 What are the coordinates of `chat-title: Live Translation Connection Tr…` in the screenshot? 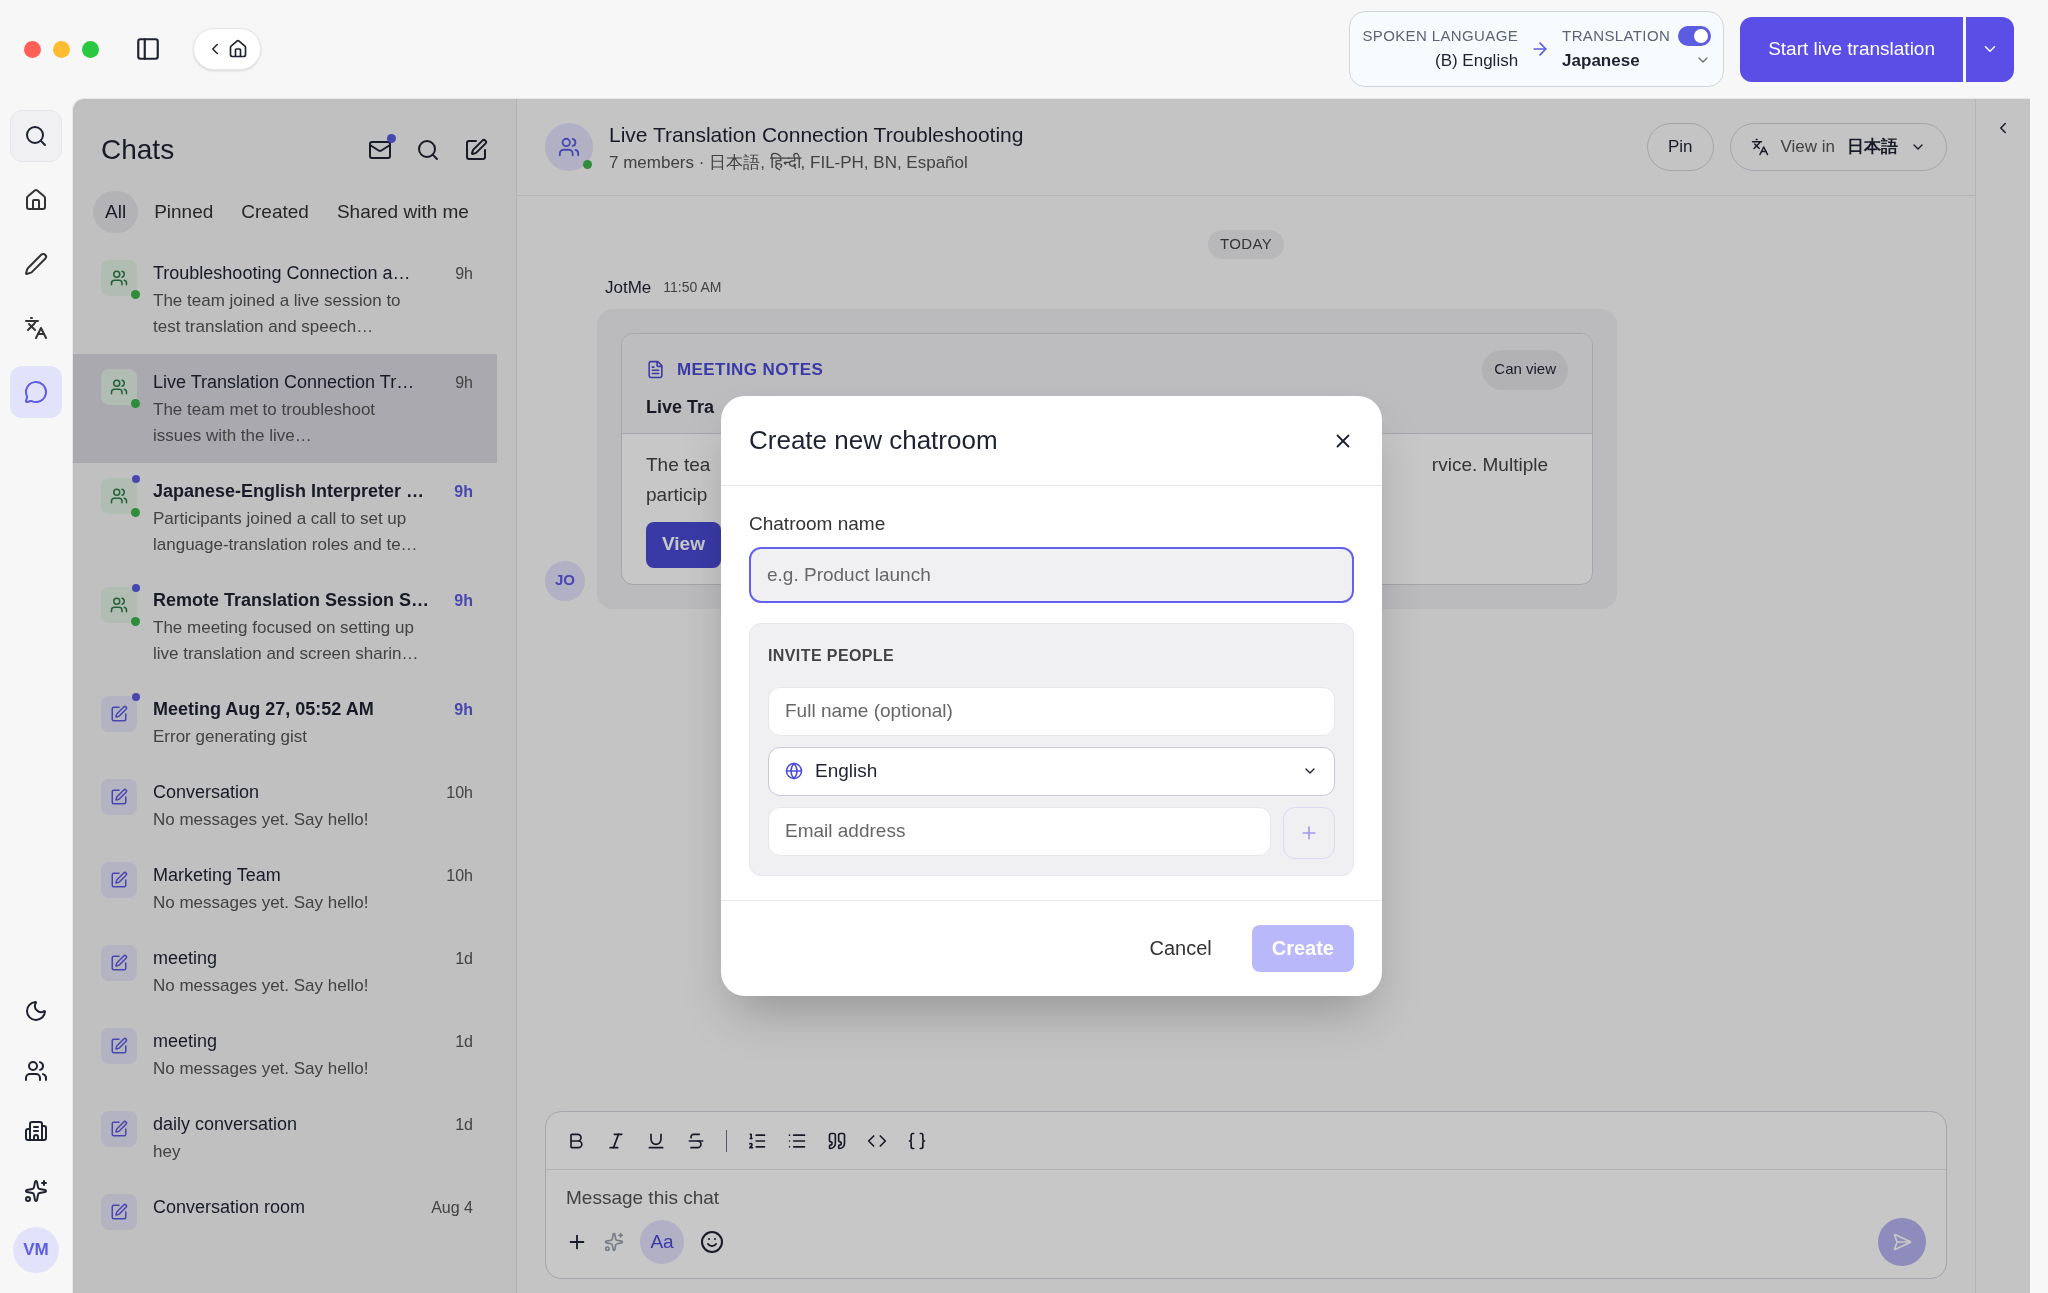 It's located at (284, 382).